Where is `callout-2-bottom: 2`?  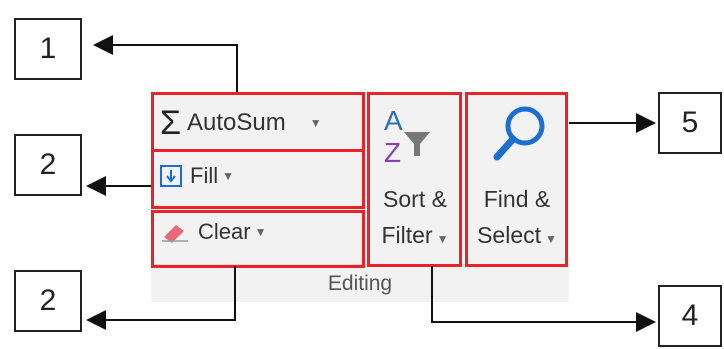 callout-2-bottom: 2 is located at coordinates (48, 301).